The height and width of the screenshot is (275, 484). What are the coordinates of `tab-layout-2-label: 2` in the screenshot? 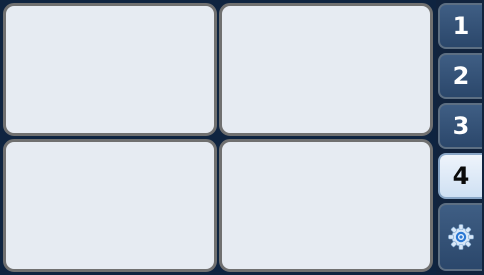 It's located at (461, 76).